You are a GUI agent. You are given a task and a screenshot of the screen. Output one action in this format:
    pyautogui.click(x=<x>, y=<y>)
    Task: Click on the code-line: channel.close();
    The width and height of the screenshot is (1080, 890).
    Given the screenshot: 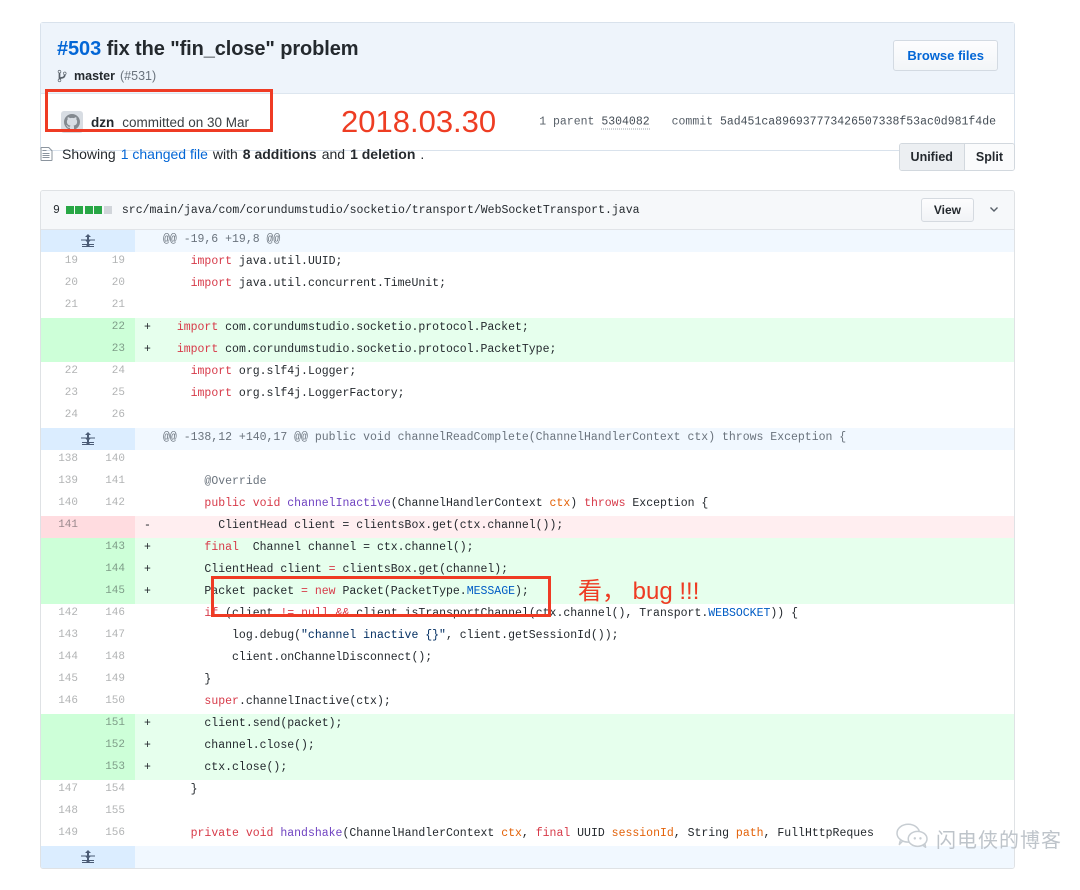 What is the action you would take?
    pyautogui.click(x=585, y=747)
    